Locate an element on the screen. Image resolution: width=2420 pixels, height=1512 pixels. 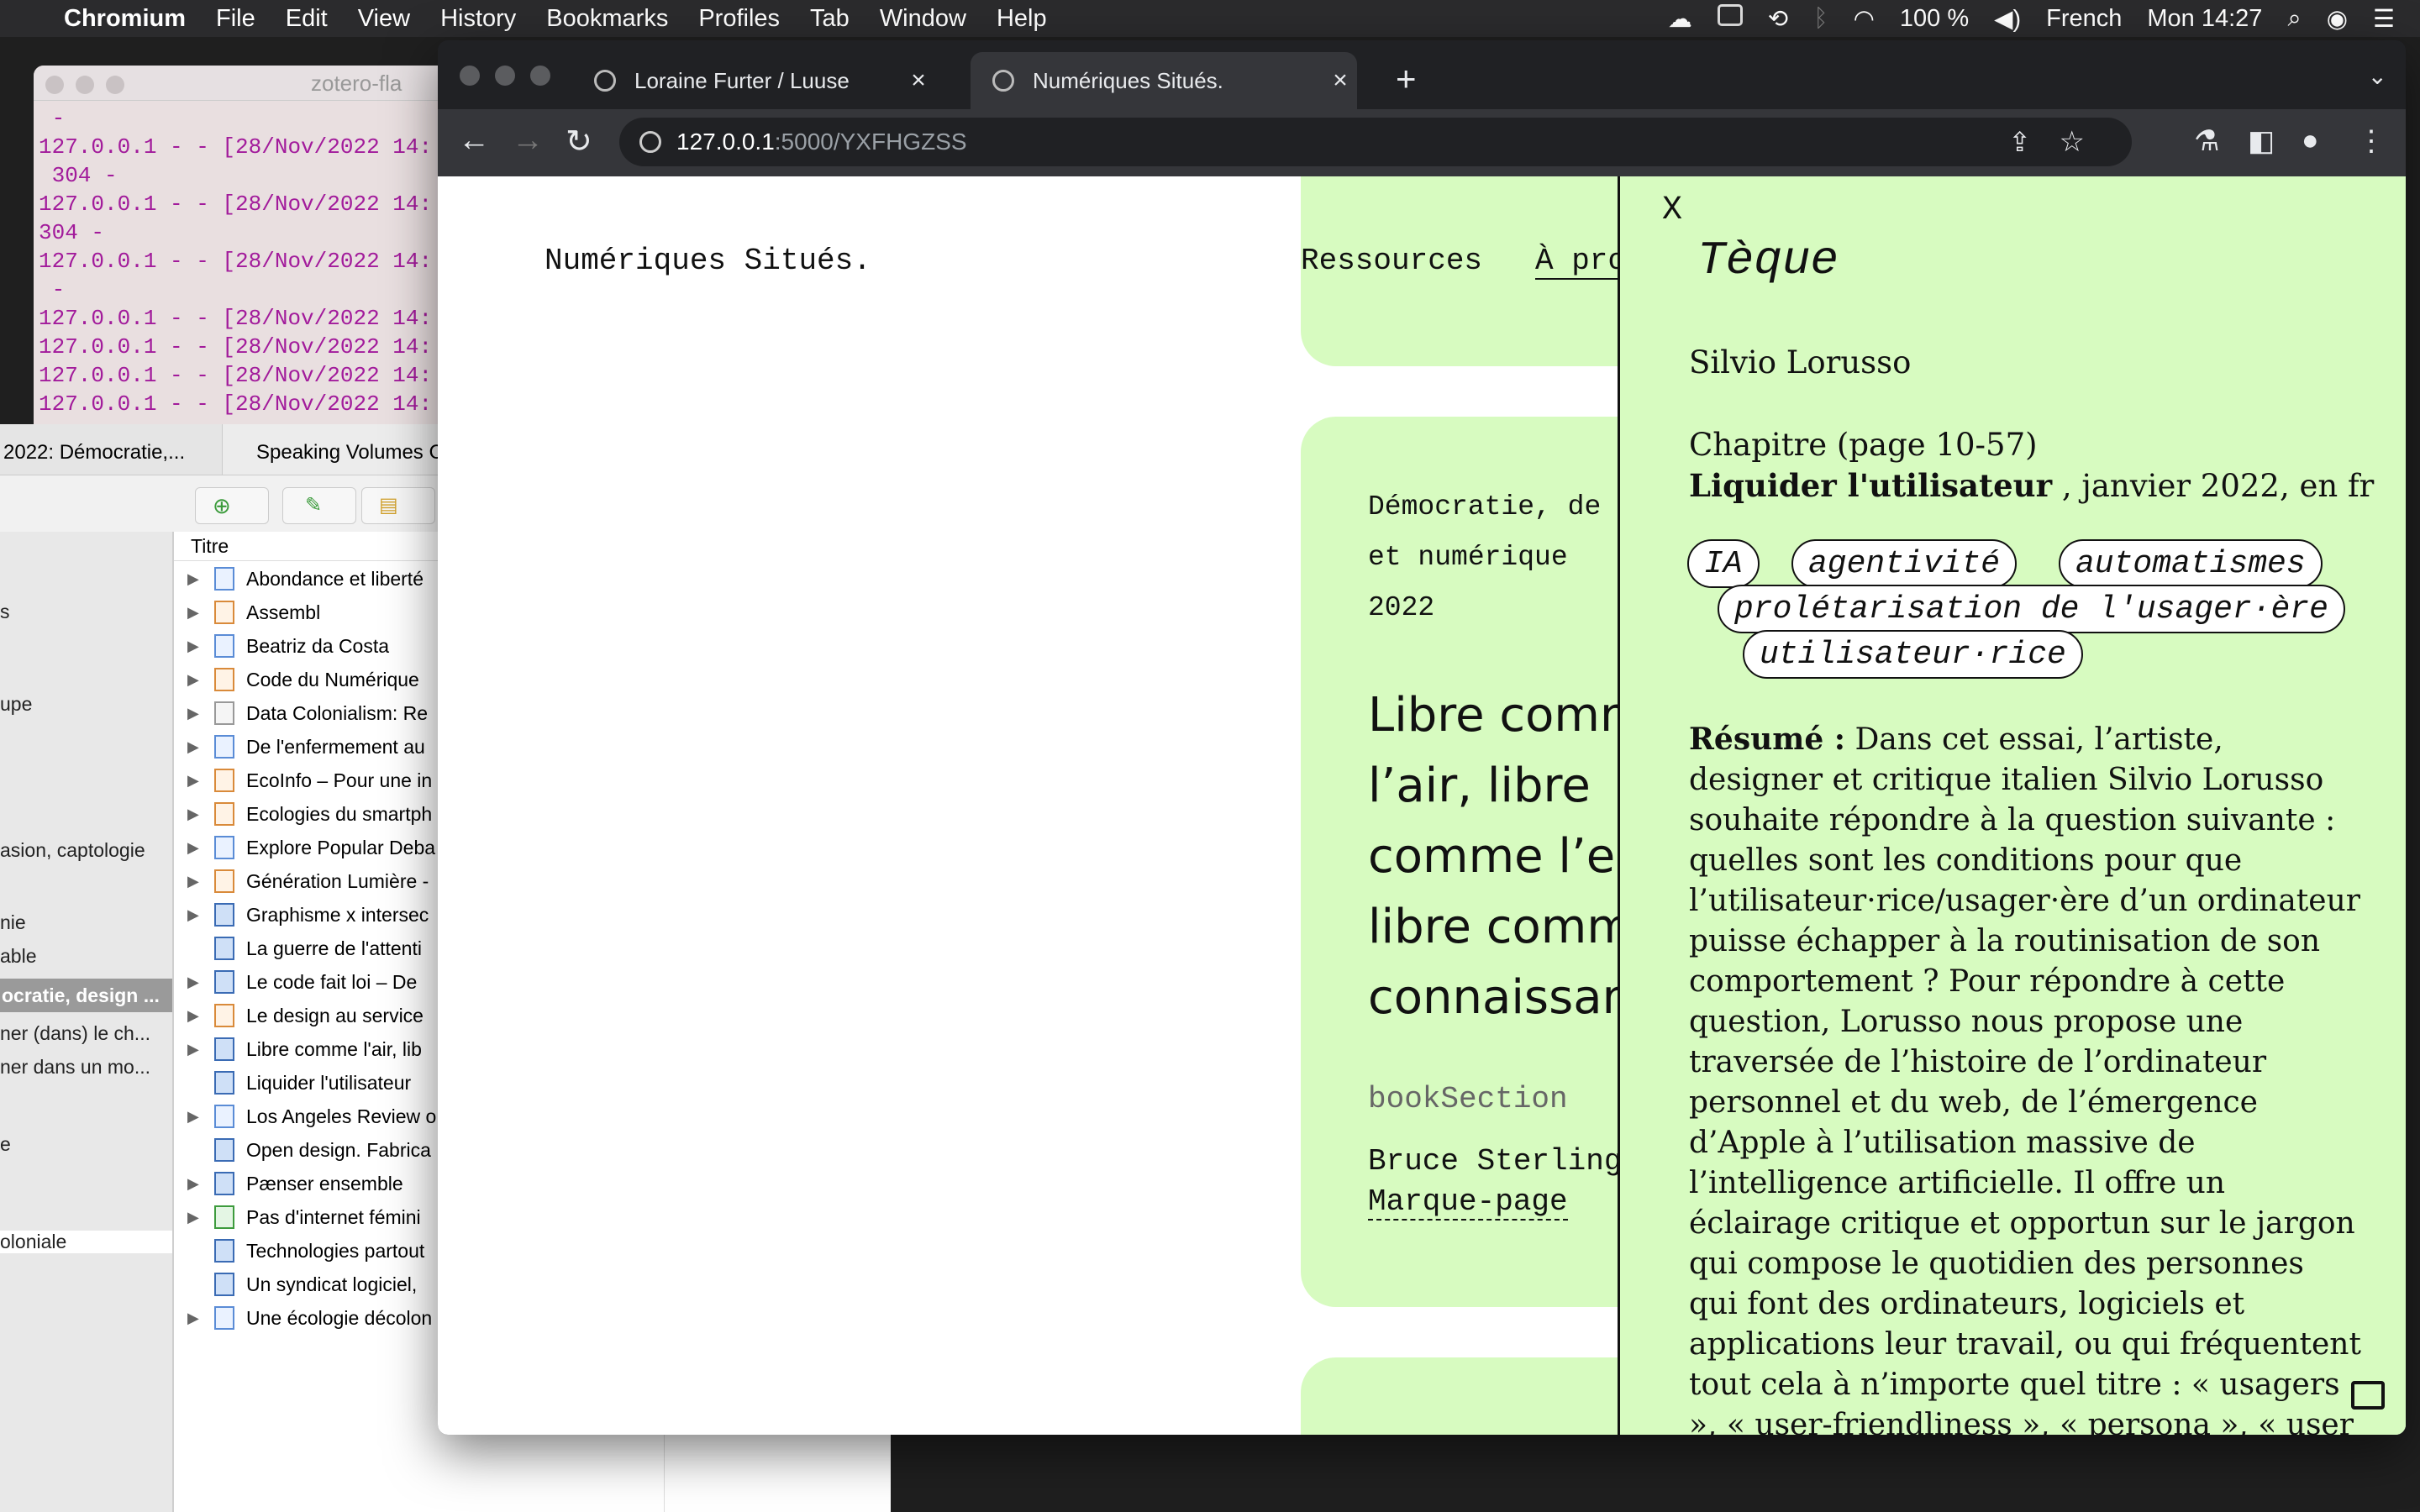
menu-window: Window is located at coordinates (923, 19).